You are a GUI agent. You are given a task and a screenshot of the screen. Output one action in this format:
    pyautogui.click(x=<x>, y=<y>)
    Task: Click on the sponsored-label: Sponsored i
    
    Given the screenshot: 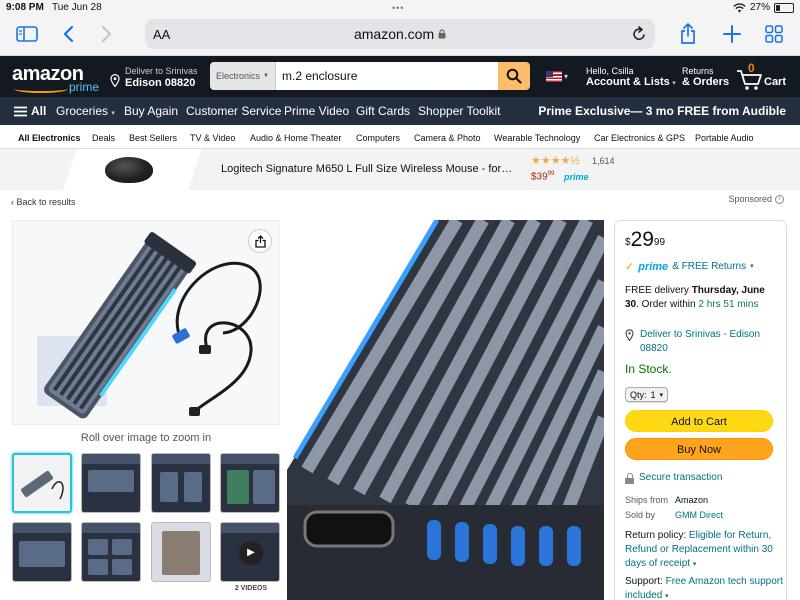 What is the action you would take?
    pyautogui.click(x=756, y=199)
    